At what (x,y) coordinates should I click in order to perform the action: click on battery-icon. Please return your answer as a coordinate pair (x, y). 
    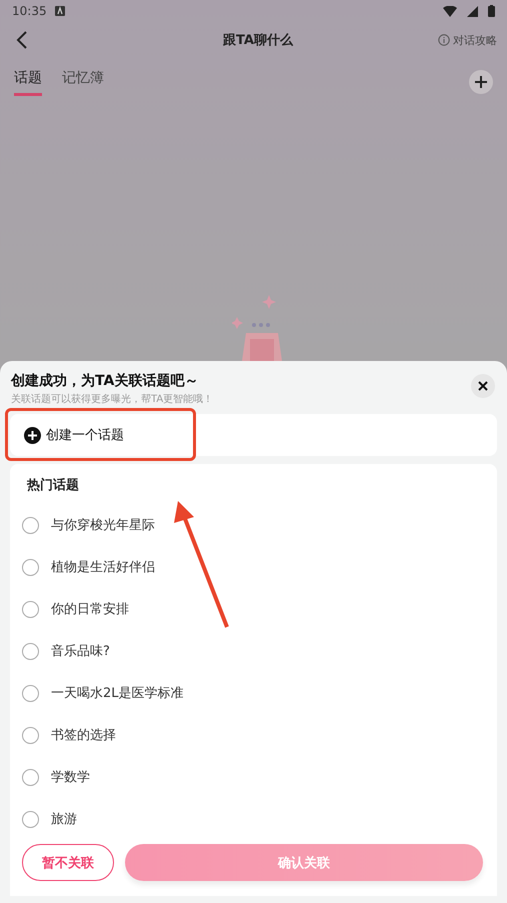
    Looking at the image, I should click on (491, 11).